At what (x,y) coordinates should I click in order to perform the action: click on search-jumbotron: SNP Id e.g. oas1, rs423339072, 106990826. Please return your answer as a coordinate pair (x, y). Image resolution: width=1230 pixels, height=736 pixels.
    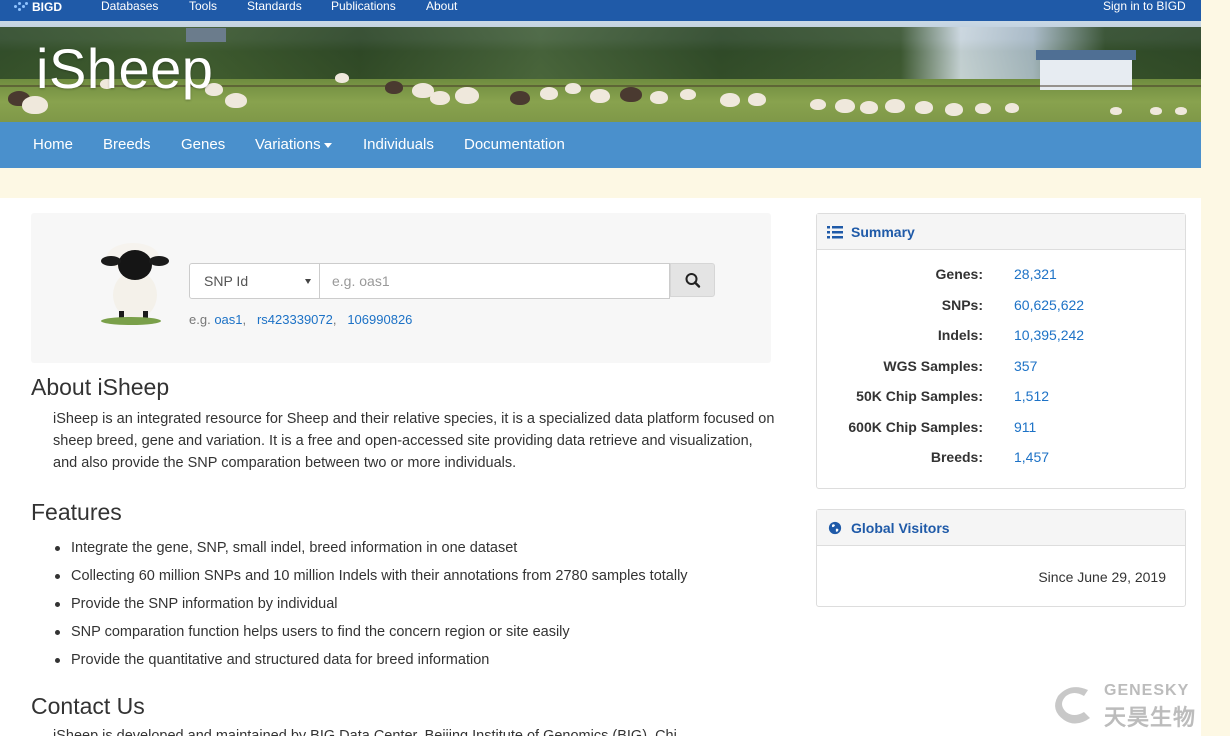
    Looking at the image, I should click on (401, 288).